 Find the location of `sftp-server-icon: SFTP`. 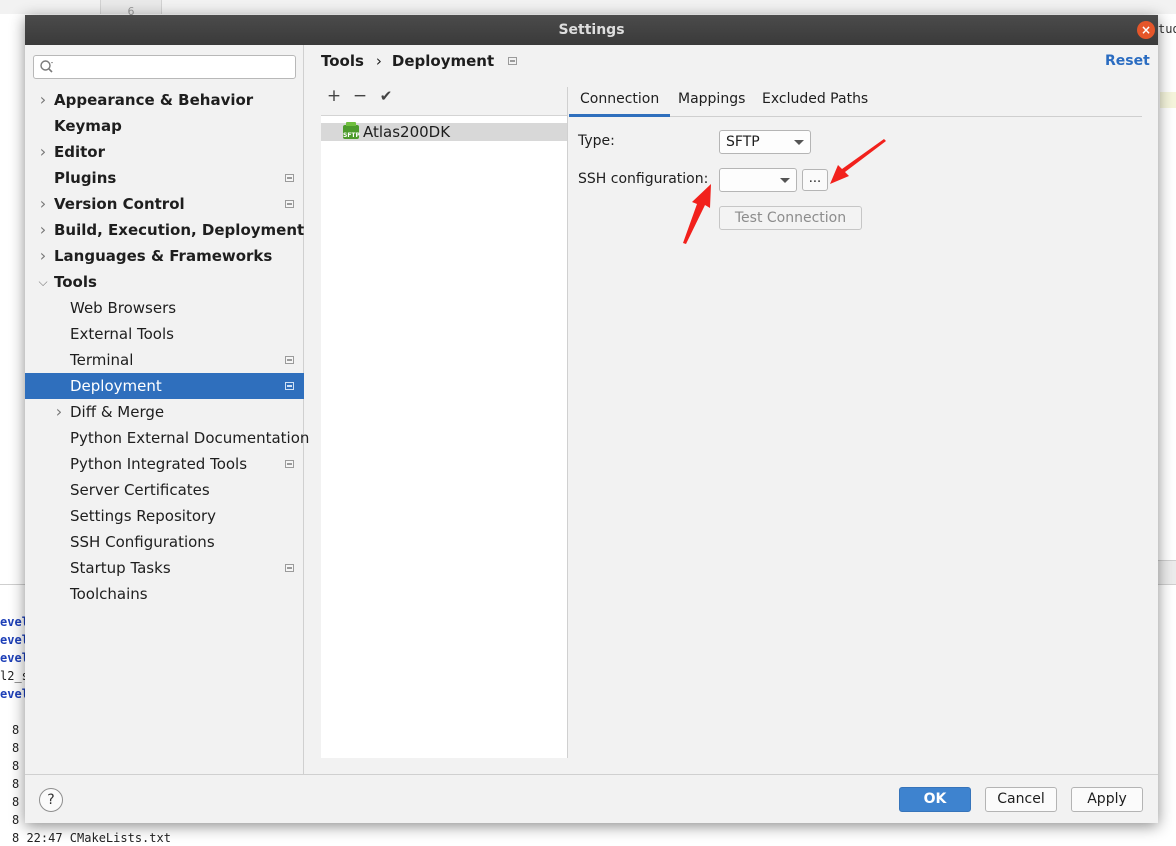

sftp-server-icon: SFTP is located at coordinates (351, 130).